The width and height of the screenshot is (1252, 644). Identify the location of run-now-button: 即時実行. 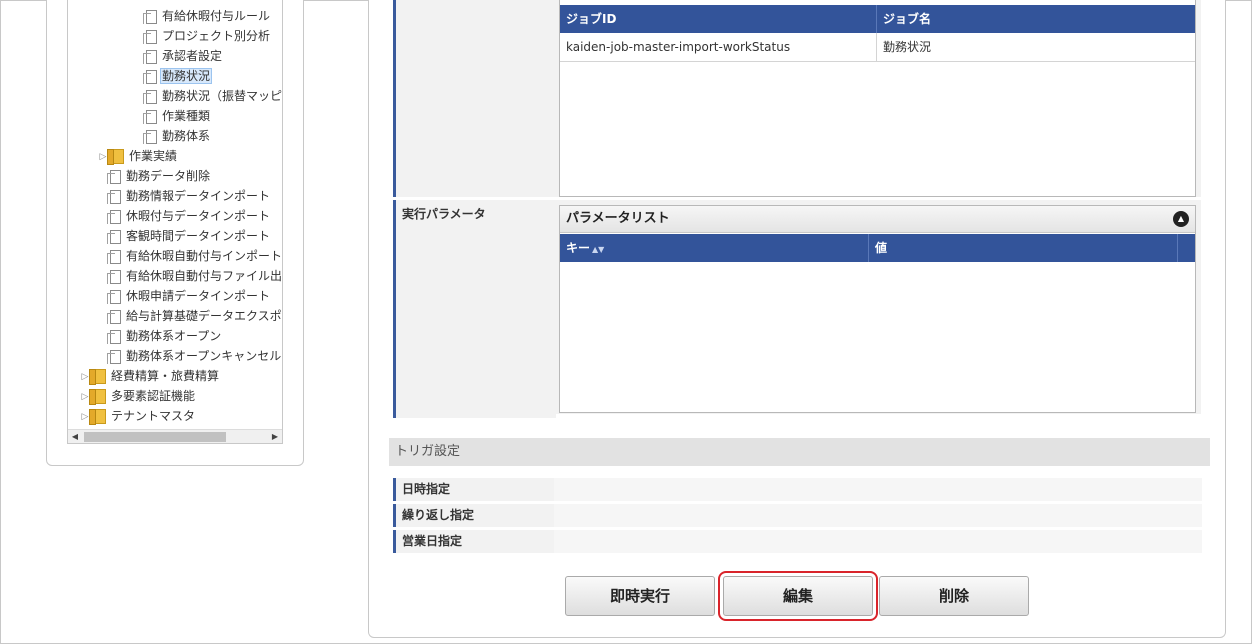
(640, 596).